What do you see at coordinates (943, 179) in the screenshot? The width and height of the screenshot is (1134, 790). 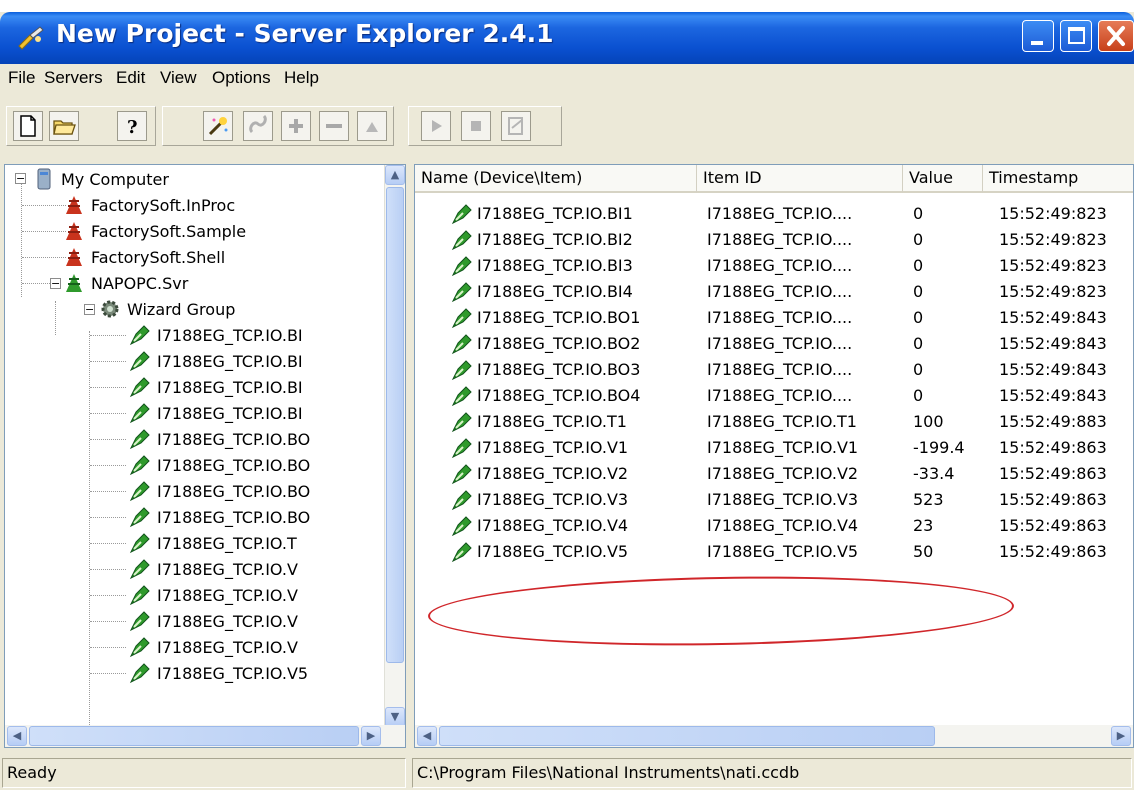 I see `column-header-value: Value` at bounding box center [943, 179].